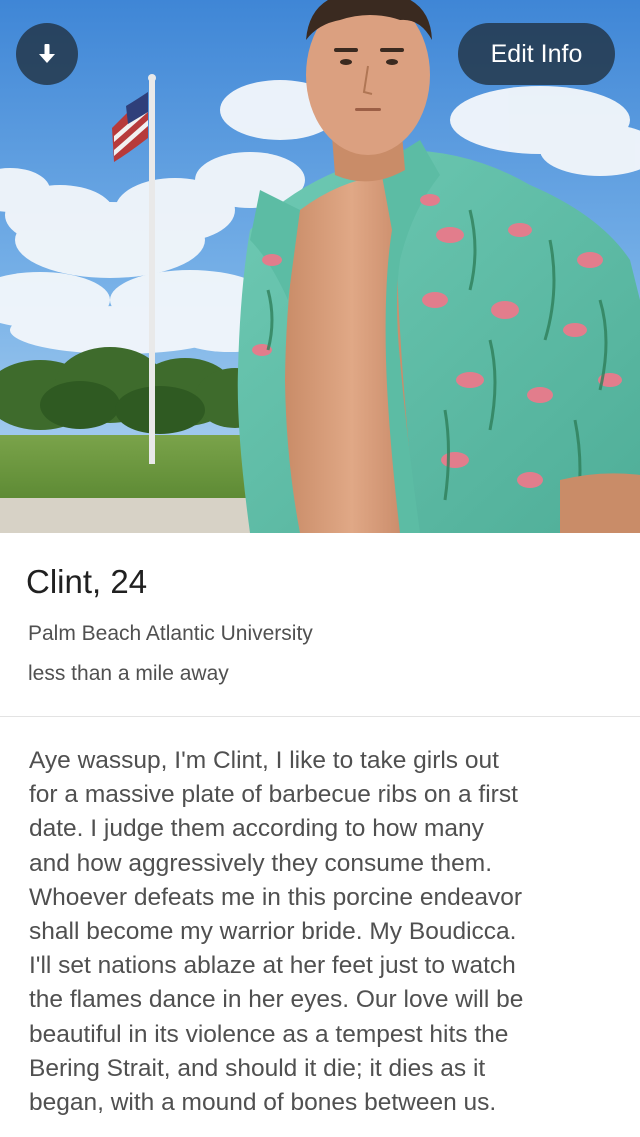  I want to click on download-button, so click(47, 54).